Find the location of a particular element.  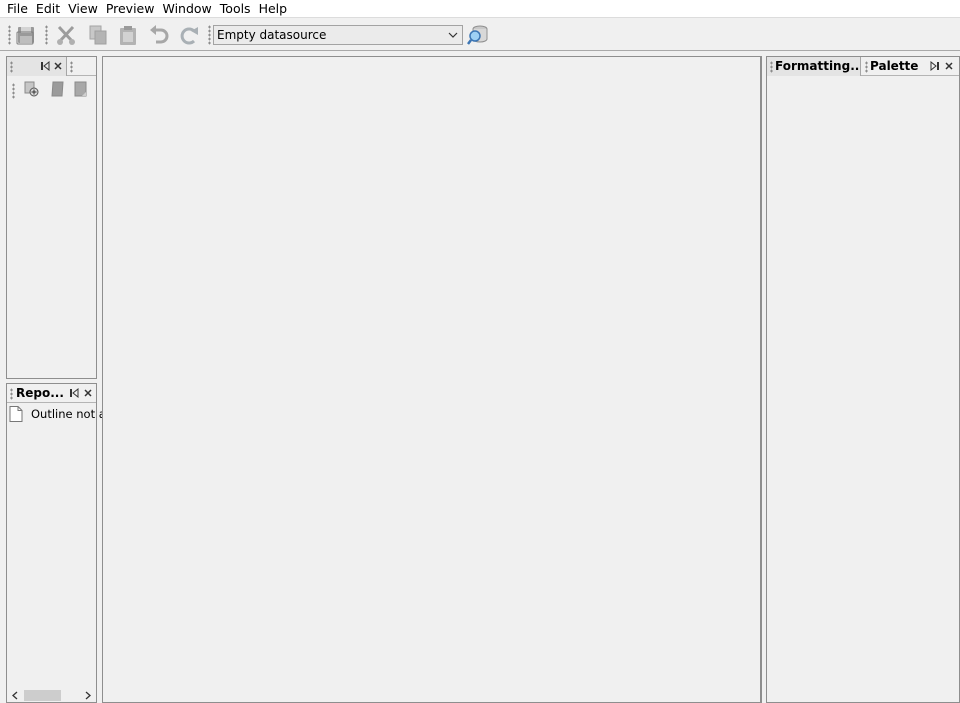

redo-button is located at coordinates (189, 35).